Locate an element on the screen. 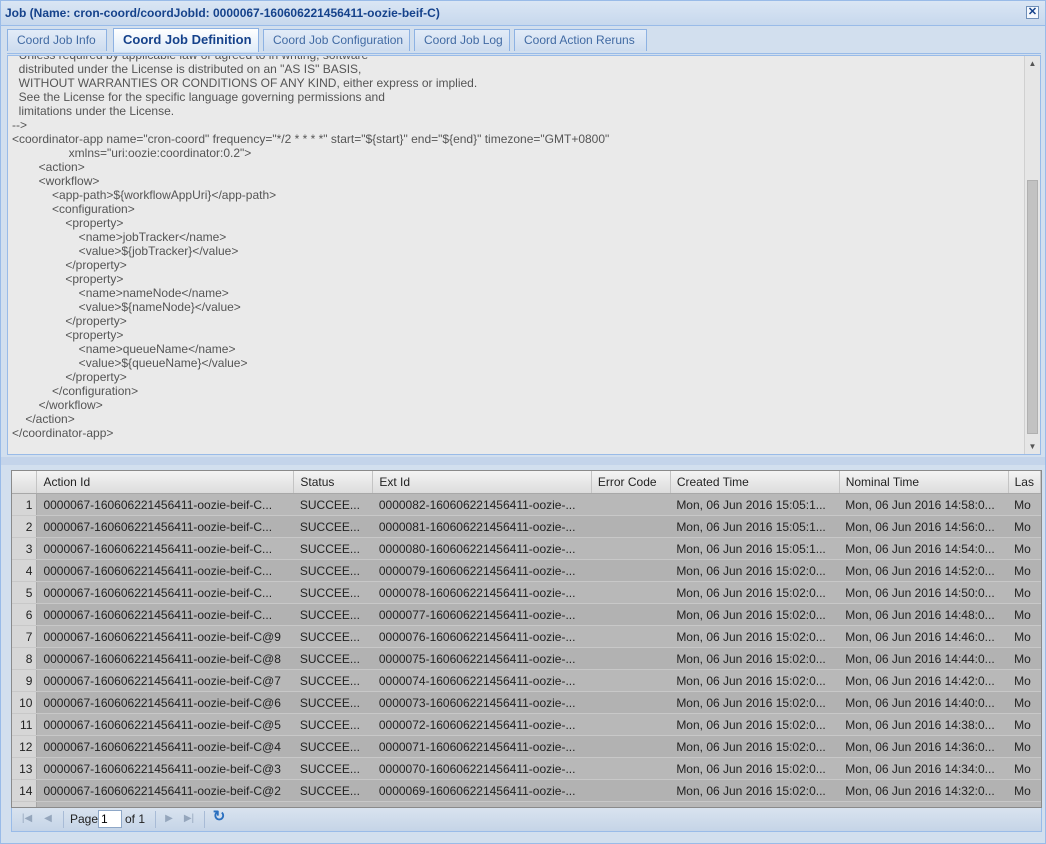 This screenshot has width=1046, height=844. tab-coord-job-log: Coord Job Log is located at coordinates (462, 40).